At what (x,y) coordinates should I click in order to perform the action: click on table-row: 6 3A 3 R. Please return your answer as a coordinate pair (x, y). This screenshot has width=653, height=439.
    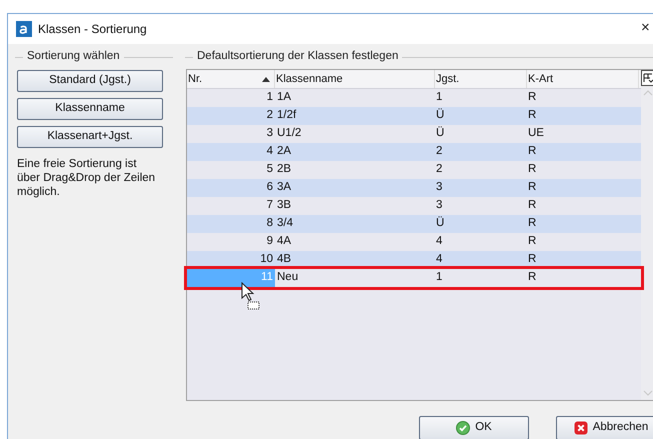
    Looking at the image, I should click on (414, 188).